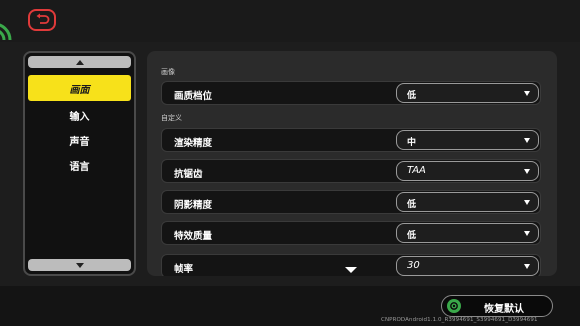 The image size is (580, 326). I want to click on setting-label: 阴影精度, so click(193, 205).